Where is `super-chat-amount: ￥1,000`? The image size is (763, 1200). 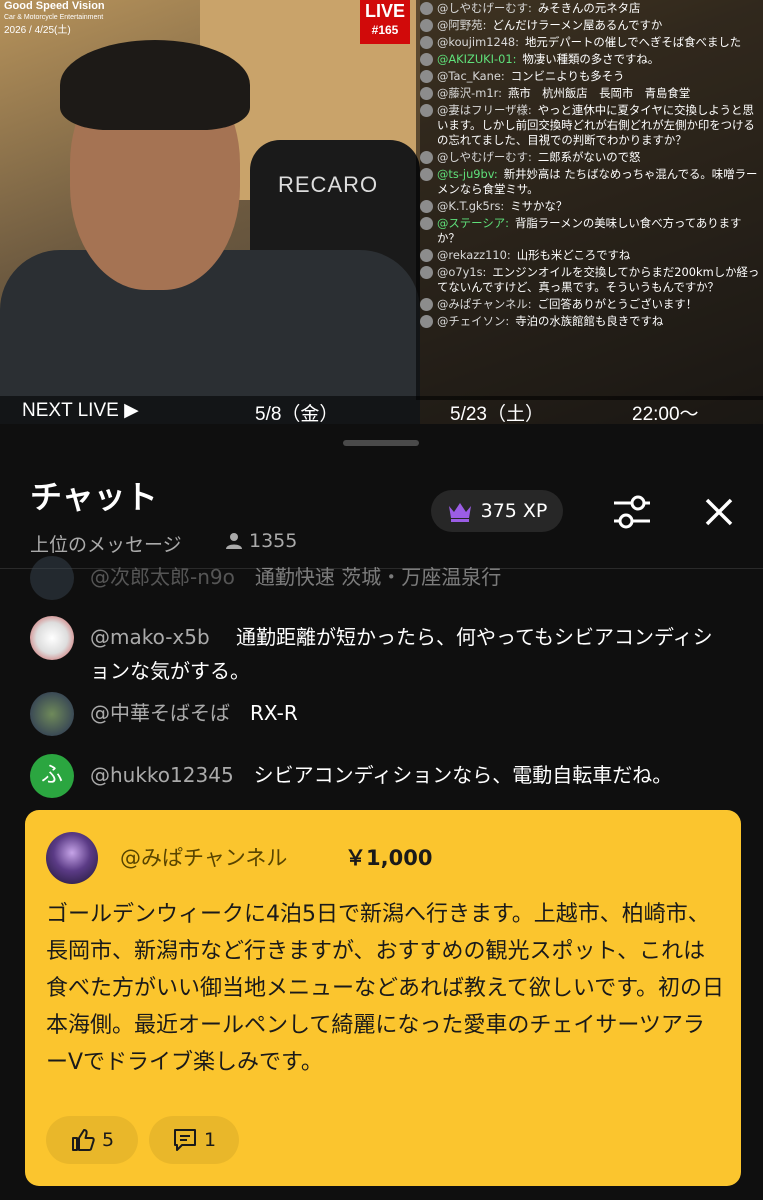 super-chat-amount: ￥1,000 is located at coordinates (389, 858).